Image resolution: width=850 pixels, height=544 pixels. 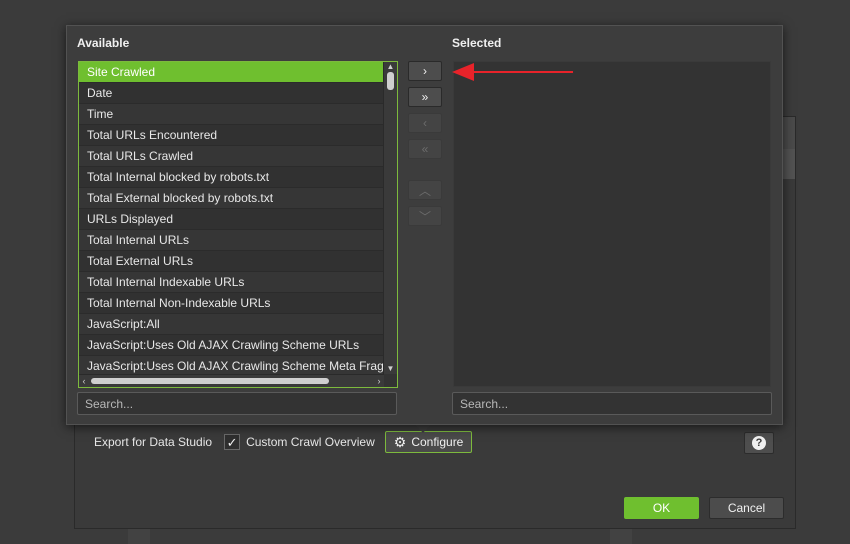 I want to click on list-item: Date, so click(x=231, y=93).